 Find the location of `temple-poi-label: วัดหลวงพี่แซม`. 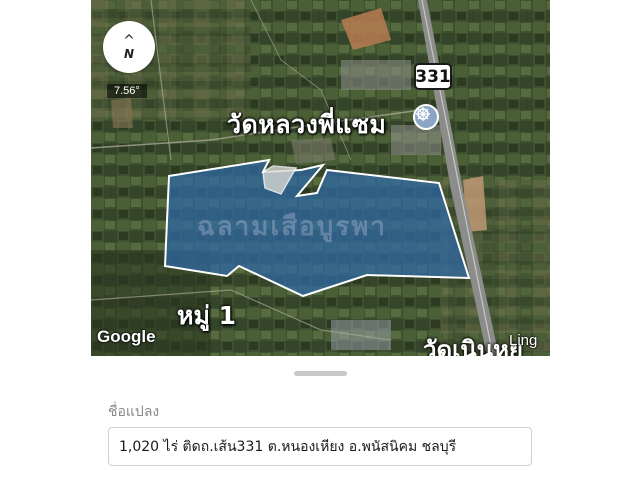

temple-poi-label: วัดหลวงพี่แซม is located at coordinates (306, 125).